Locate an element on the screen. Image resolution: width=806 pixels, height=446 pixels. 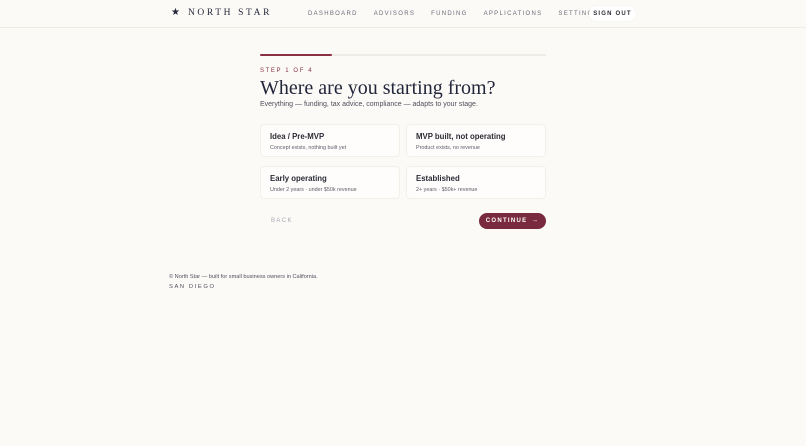
step-progress-fill is located at coordinates (296, 55).